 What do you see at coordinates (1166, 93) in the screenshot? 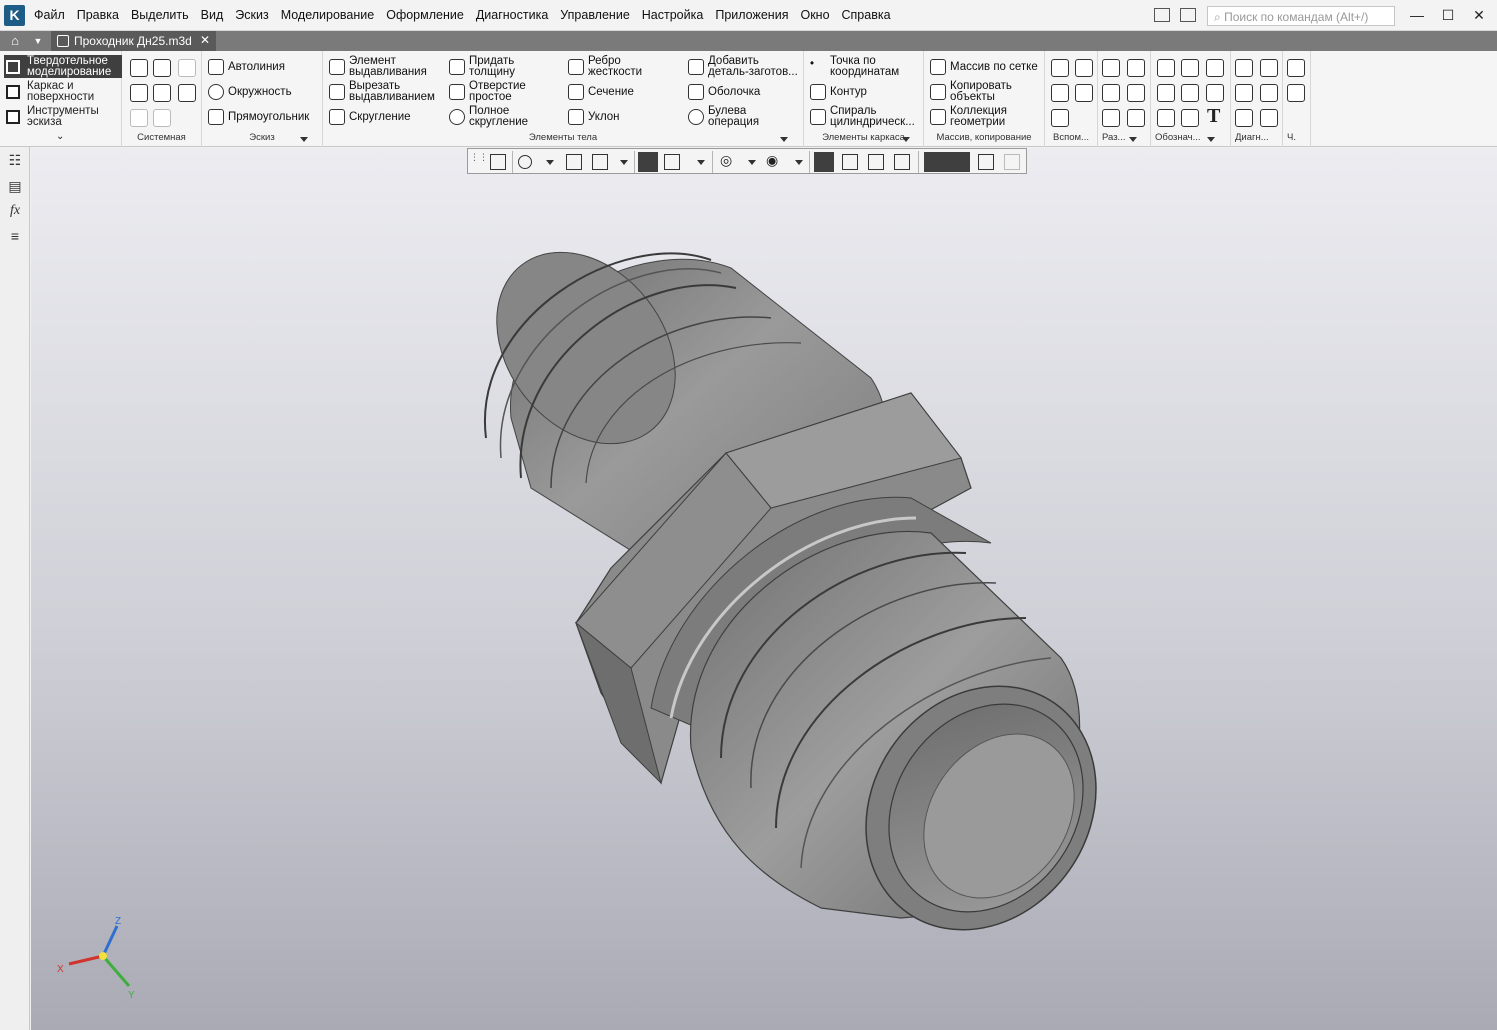
I see `leader-icon` at bounding box center [1166, 93].